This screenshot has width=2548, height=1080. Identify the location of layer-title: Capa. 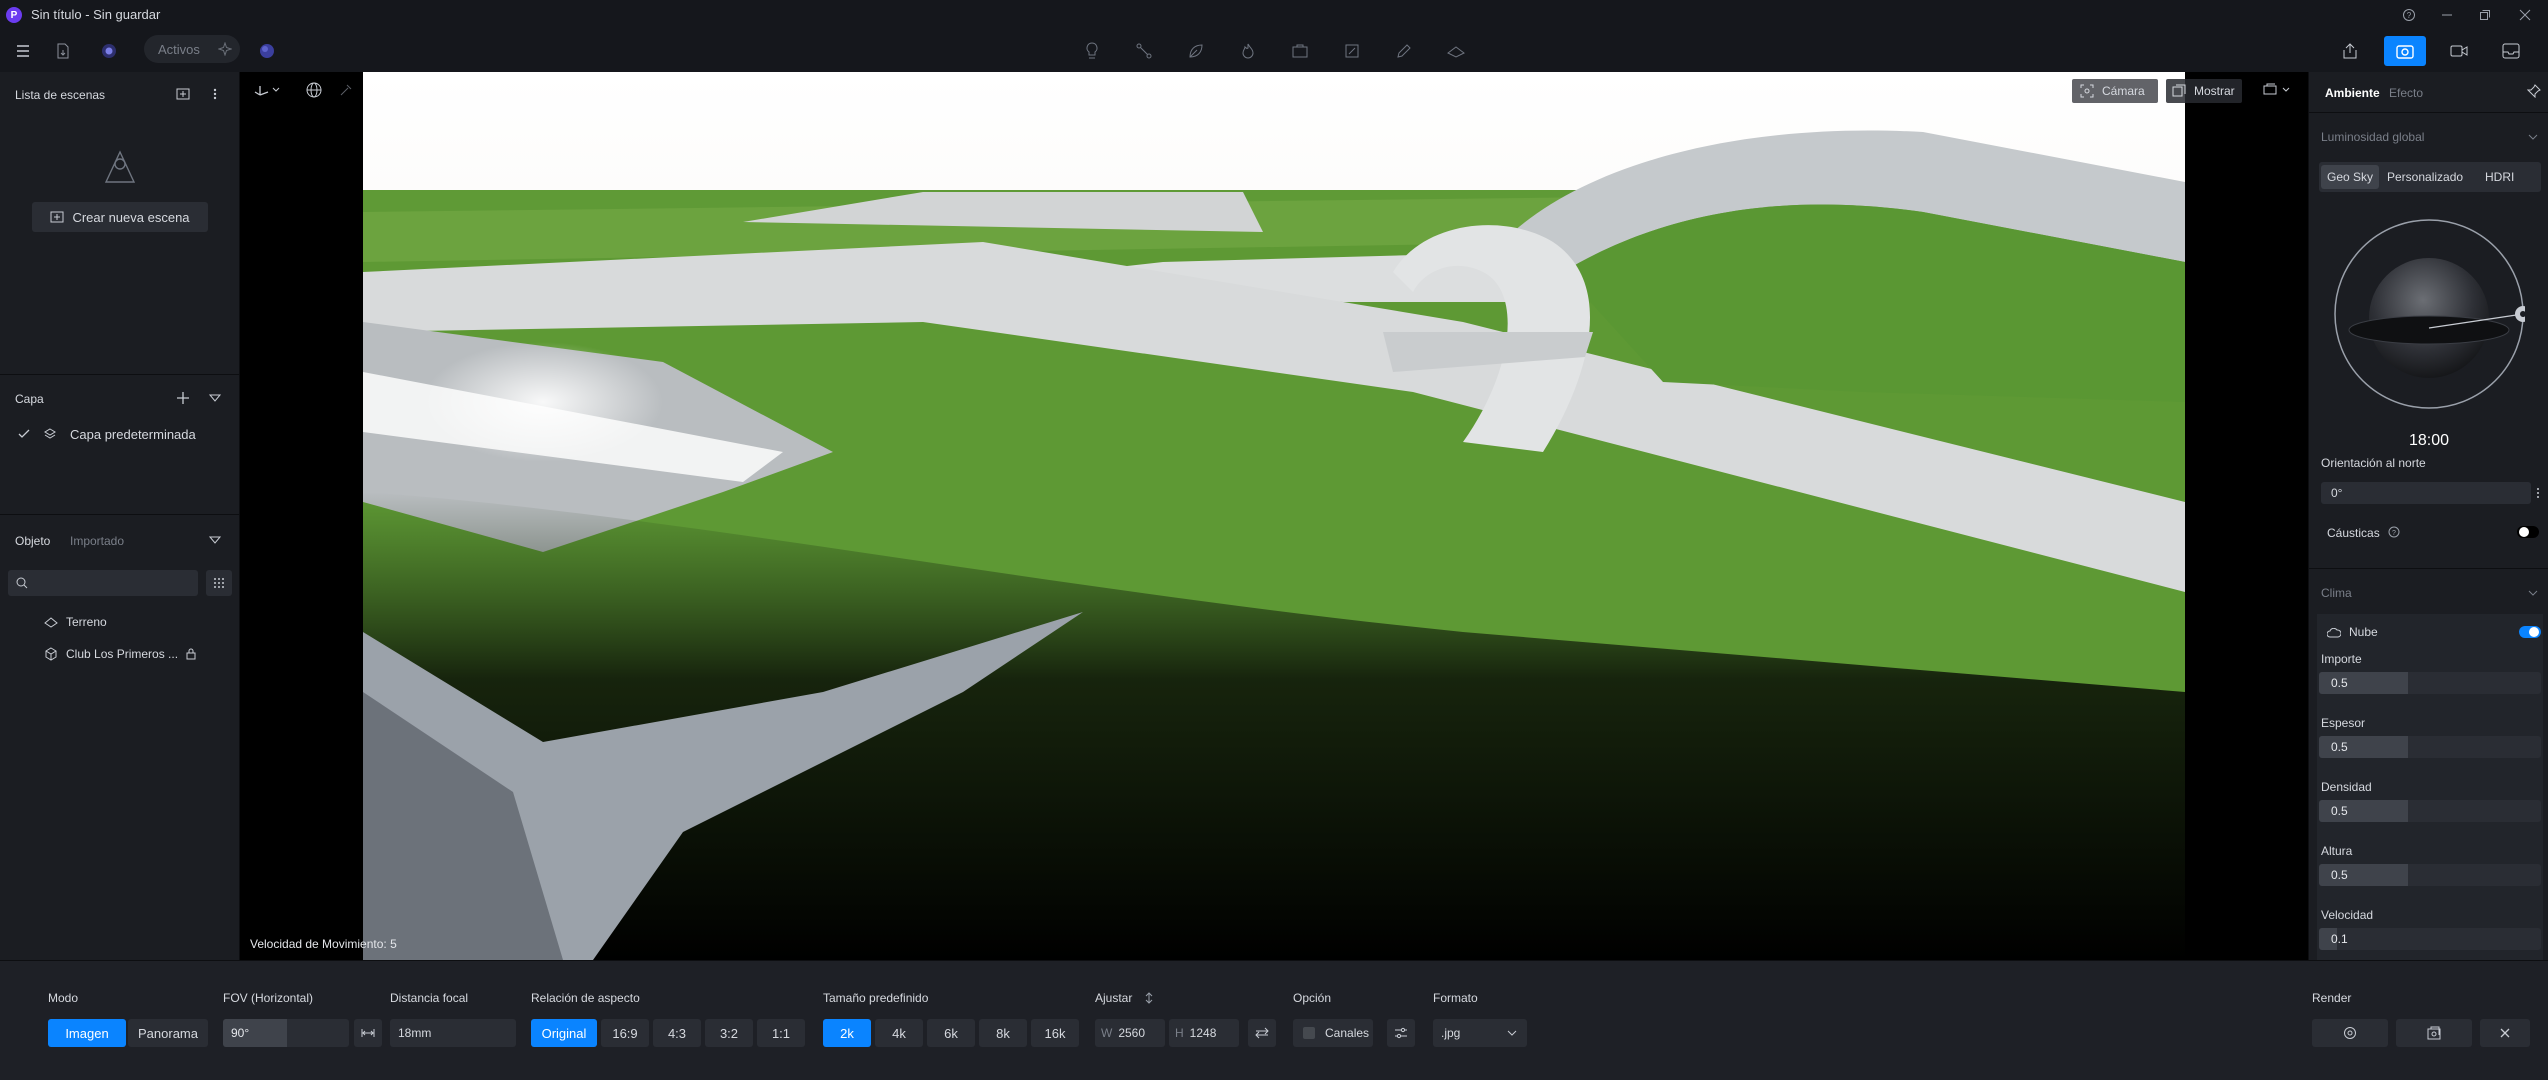
(29, 399).